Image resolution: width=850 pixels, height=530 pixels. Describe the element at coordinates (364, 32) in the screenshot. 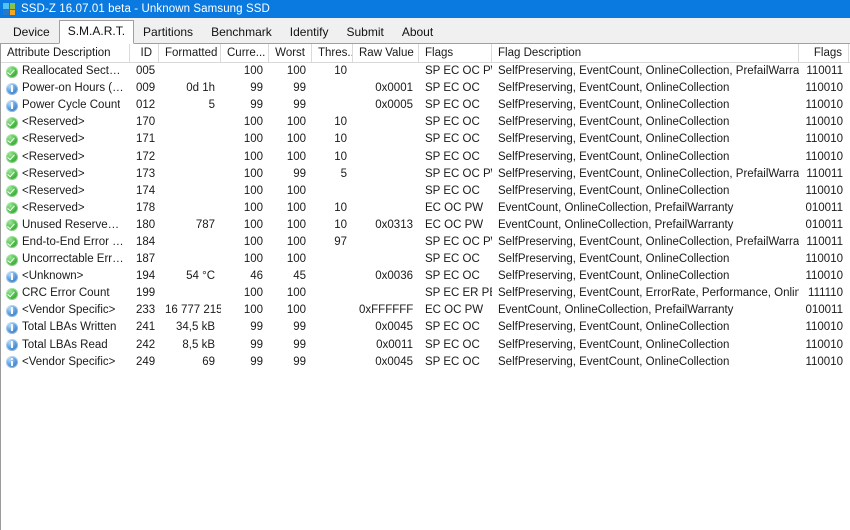

I see `tab-submit: Submit` at that location.